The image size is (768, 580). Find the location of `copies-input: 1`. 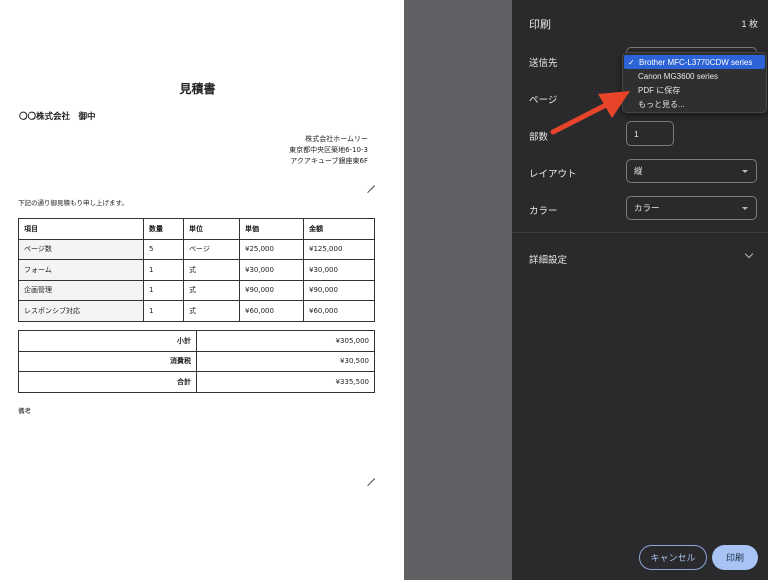

copies-input: 1 is located at coordinates (650, 133).